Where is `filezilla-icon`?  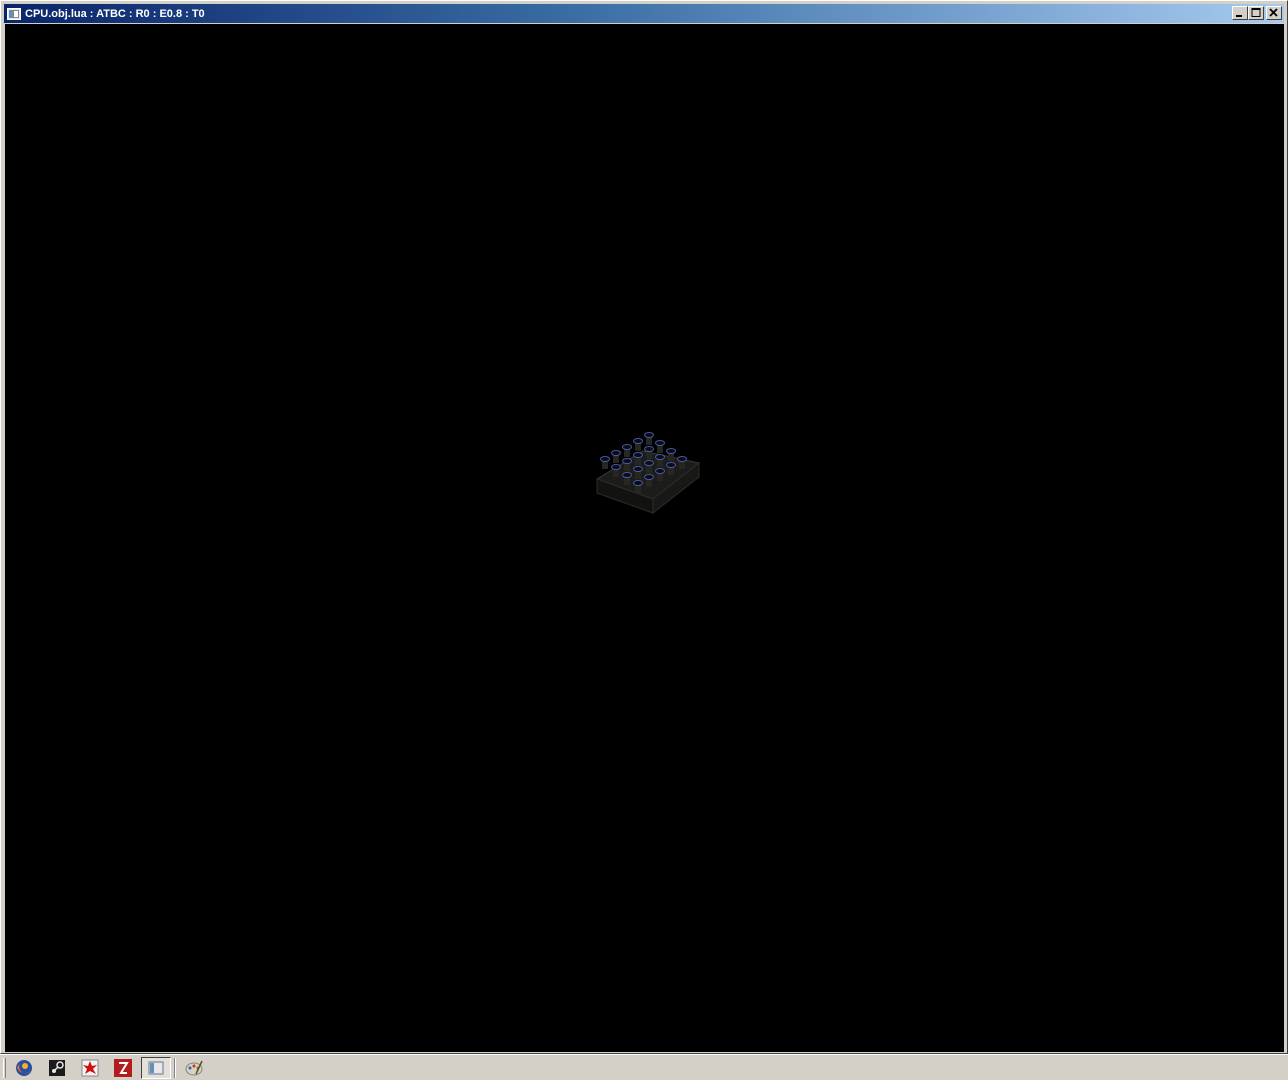 filezilla-icon is located at coordinates (123, 1067).